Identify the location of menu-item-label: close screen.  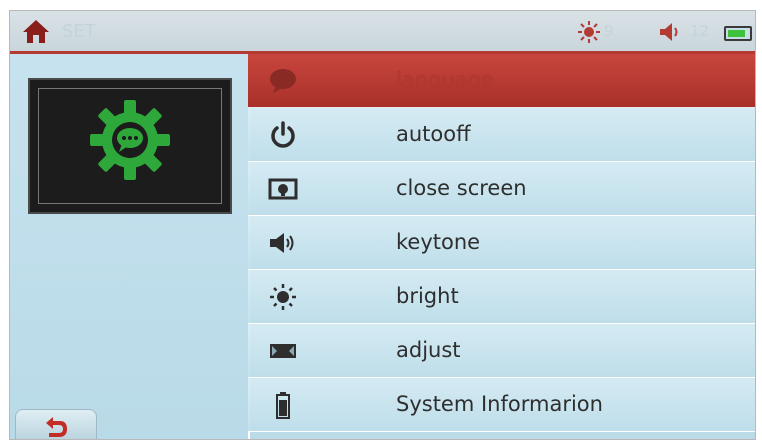
(461, 188).